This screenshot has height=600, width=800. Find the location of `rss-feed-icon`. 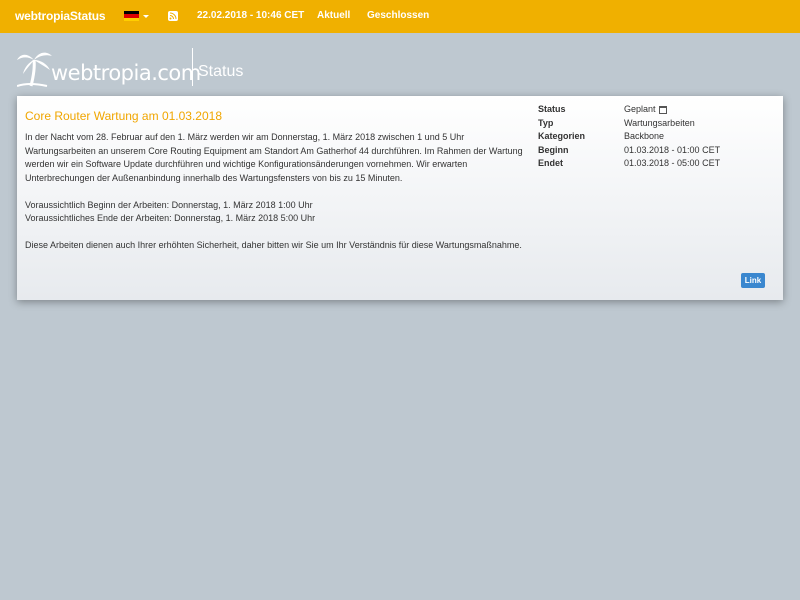

rss-feed-icon is located at coordinates (173, 16).